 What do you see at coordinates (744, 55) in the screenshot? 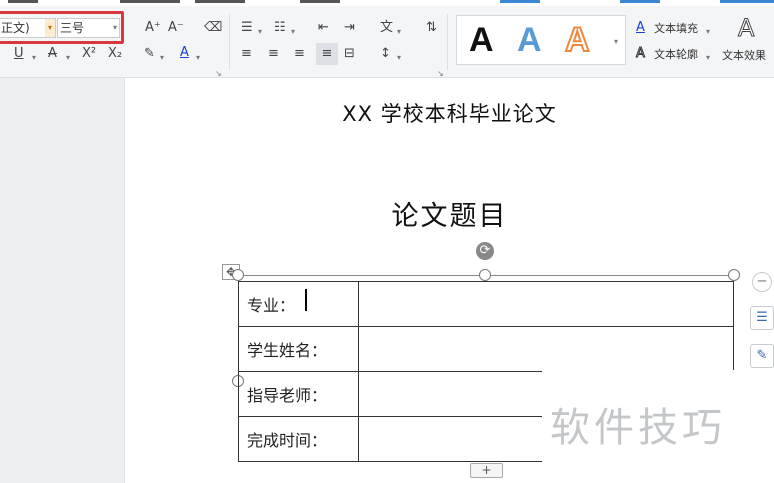
I see `text-effect-label: 文本效果` at bounding box center [744, 55].